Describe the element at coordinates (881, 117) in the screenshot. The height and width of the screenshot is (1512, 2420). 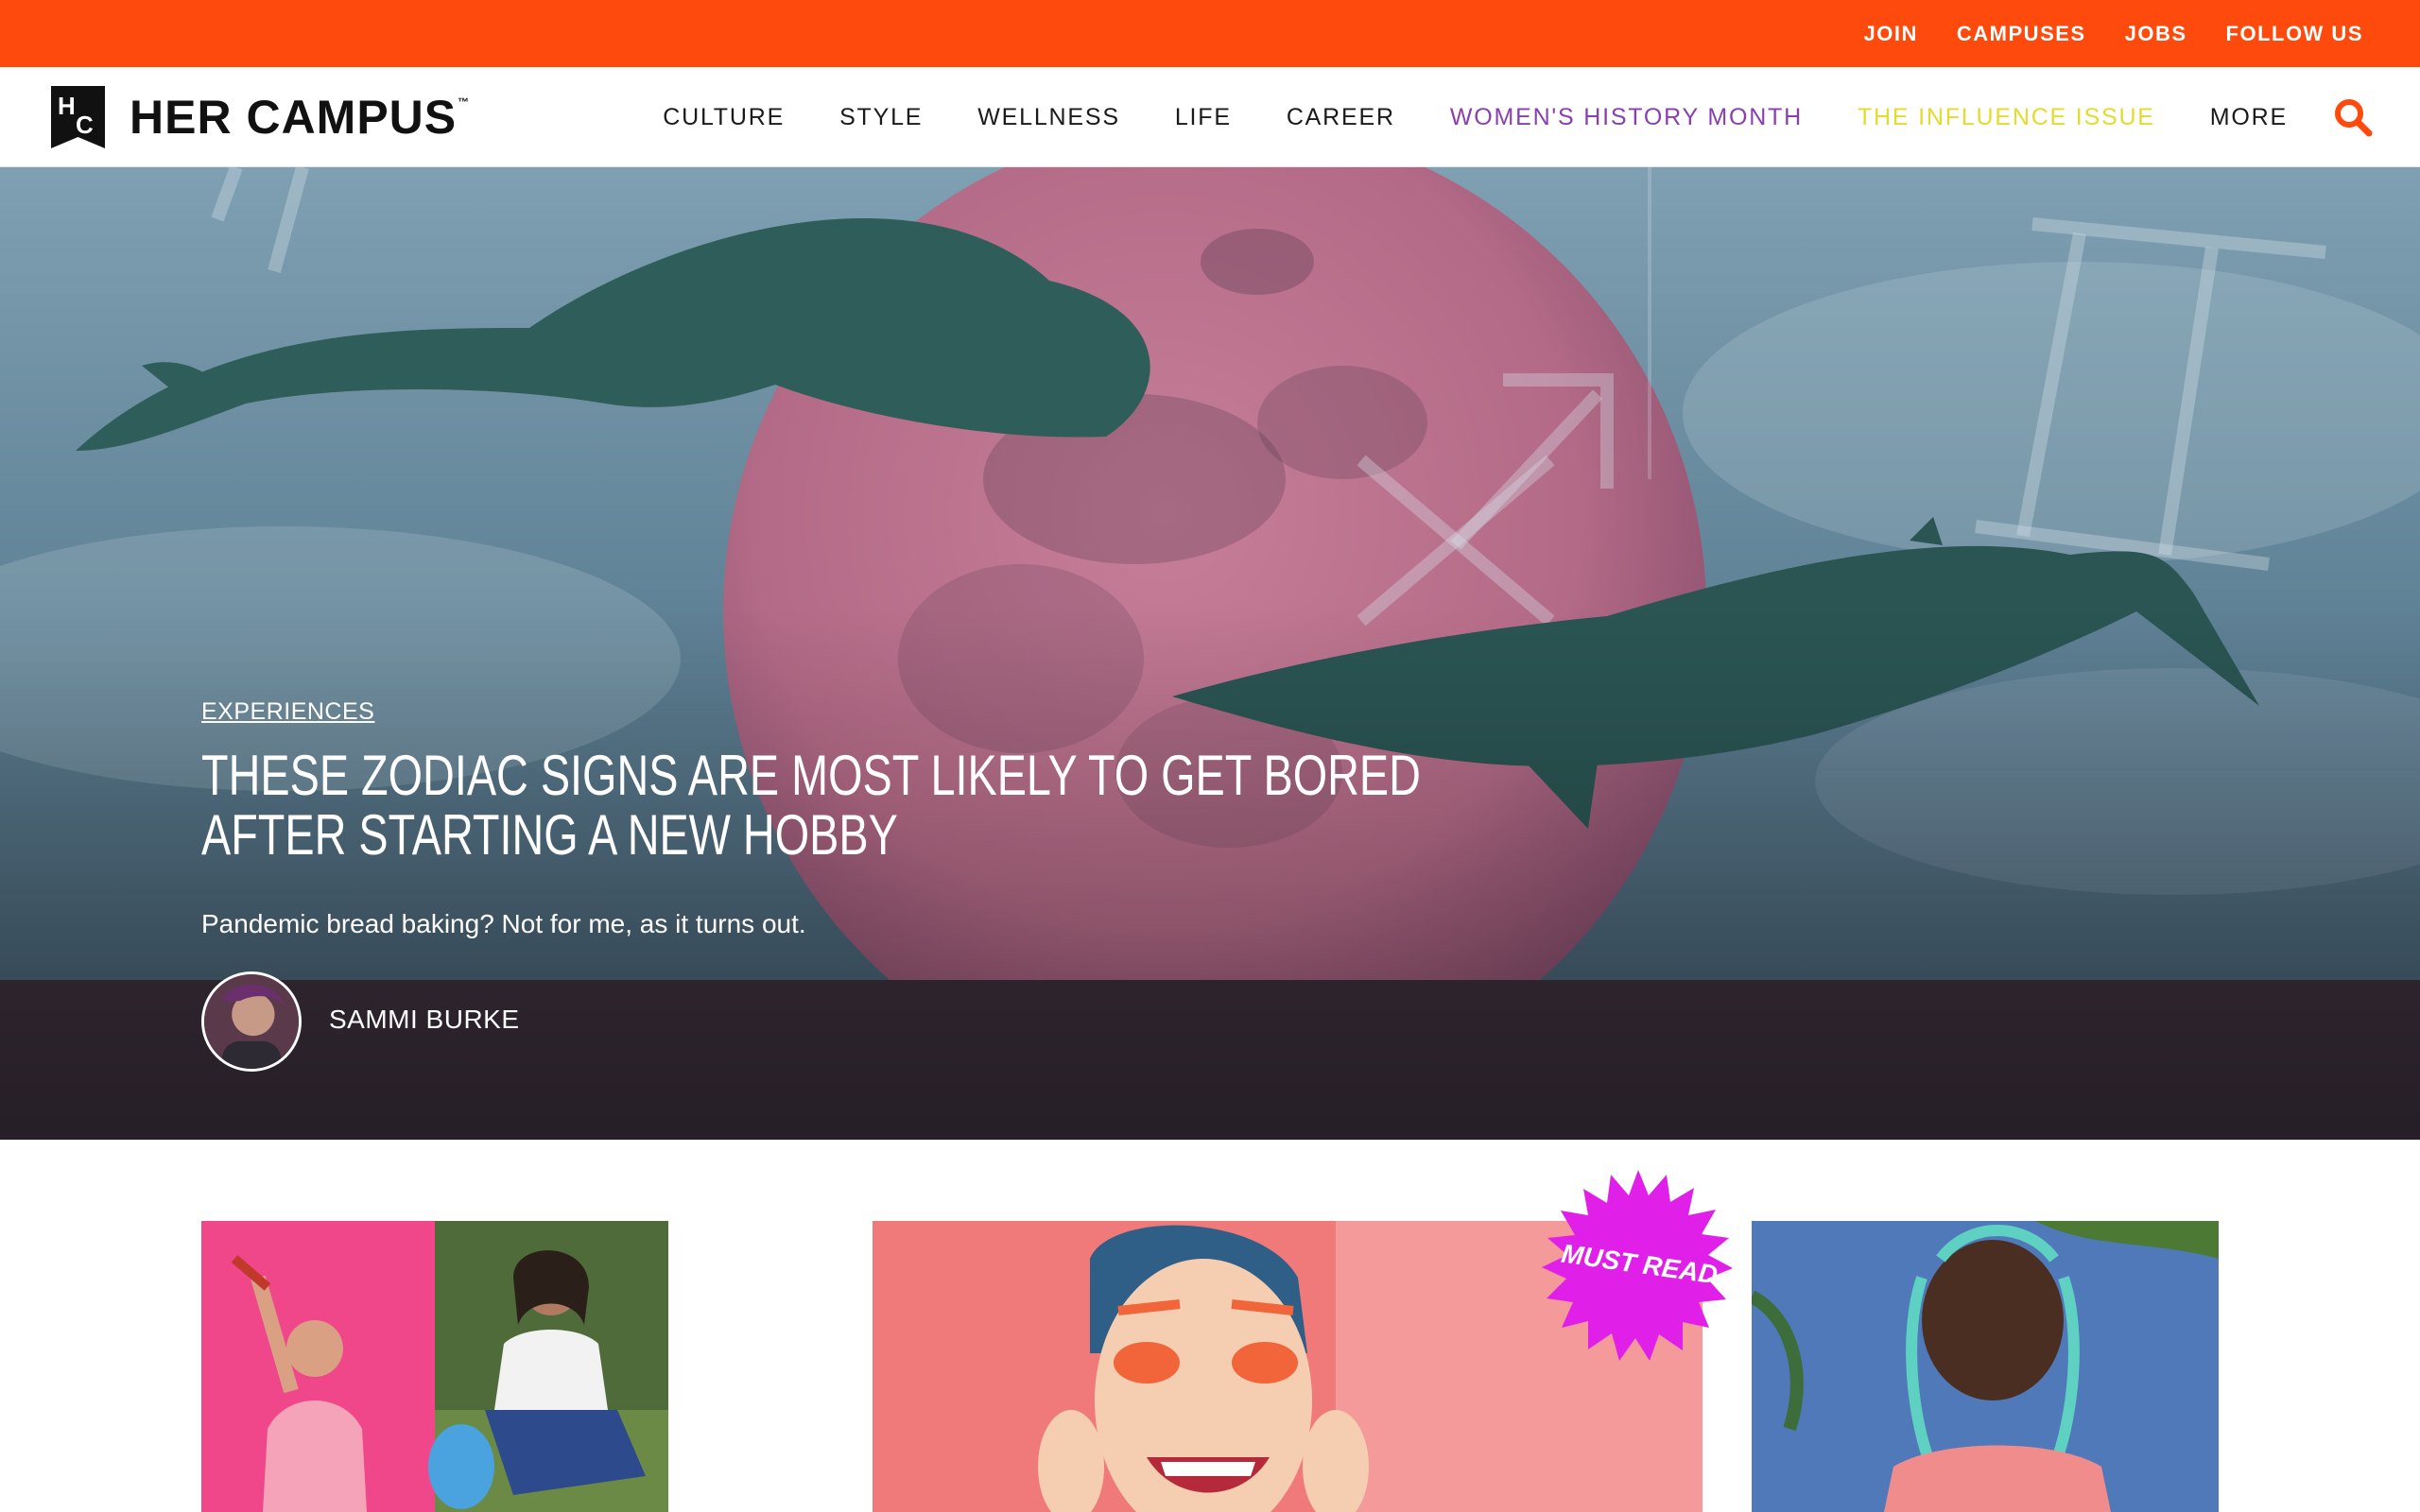
I see `nav-style: STYLE` at that location.